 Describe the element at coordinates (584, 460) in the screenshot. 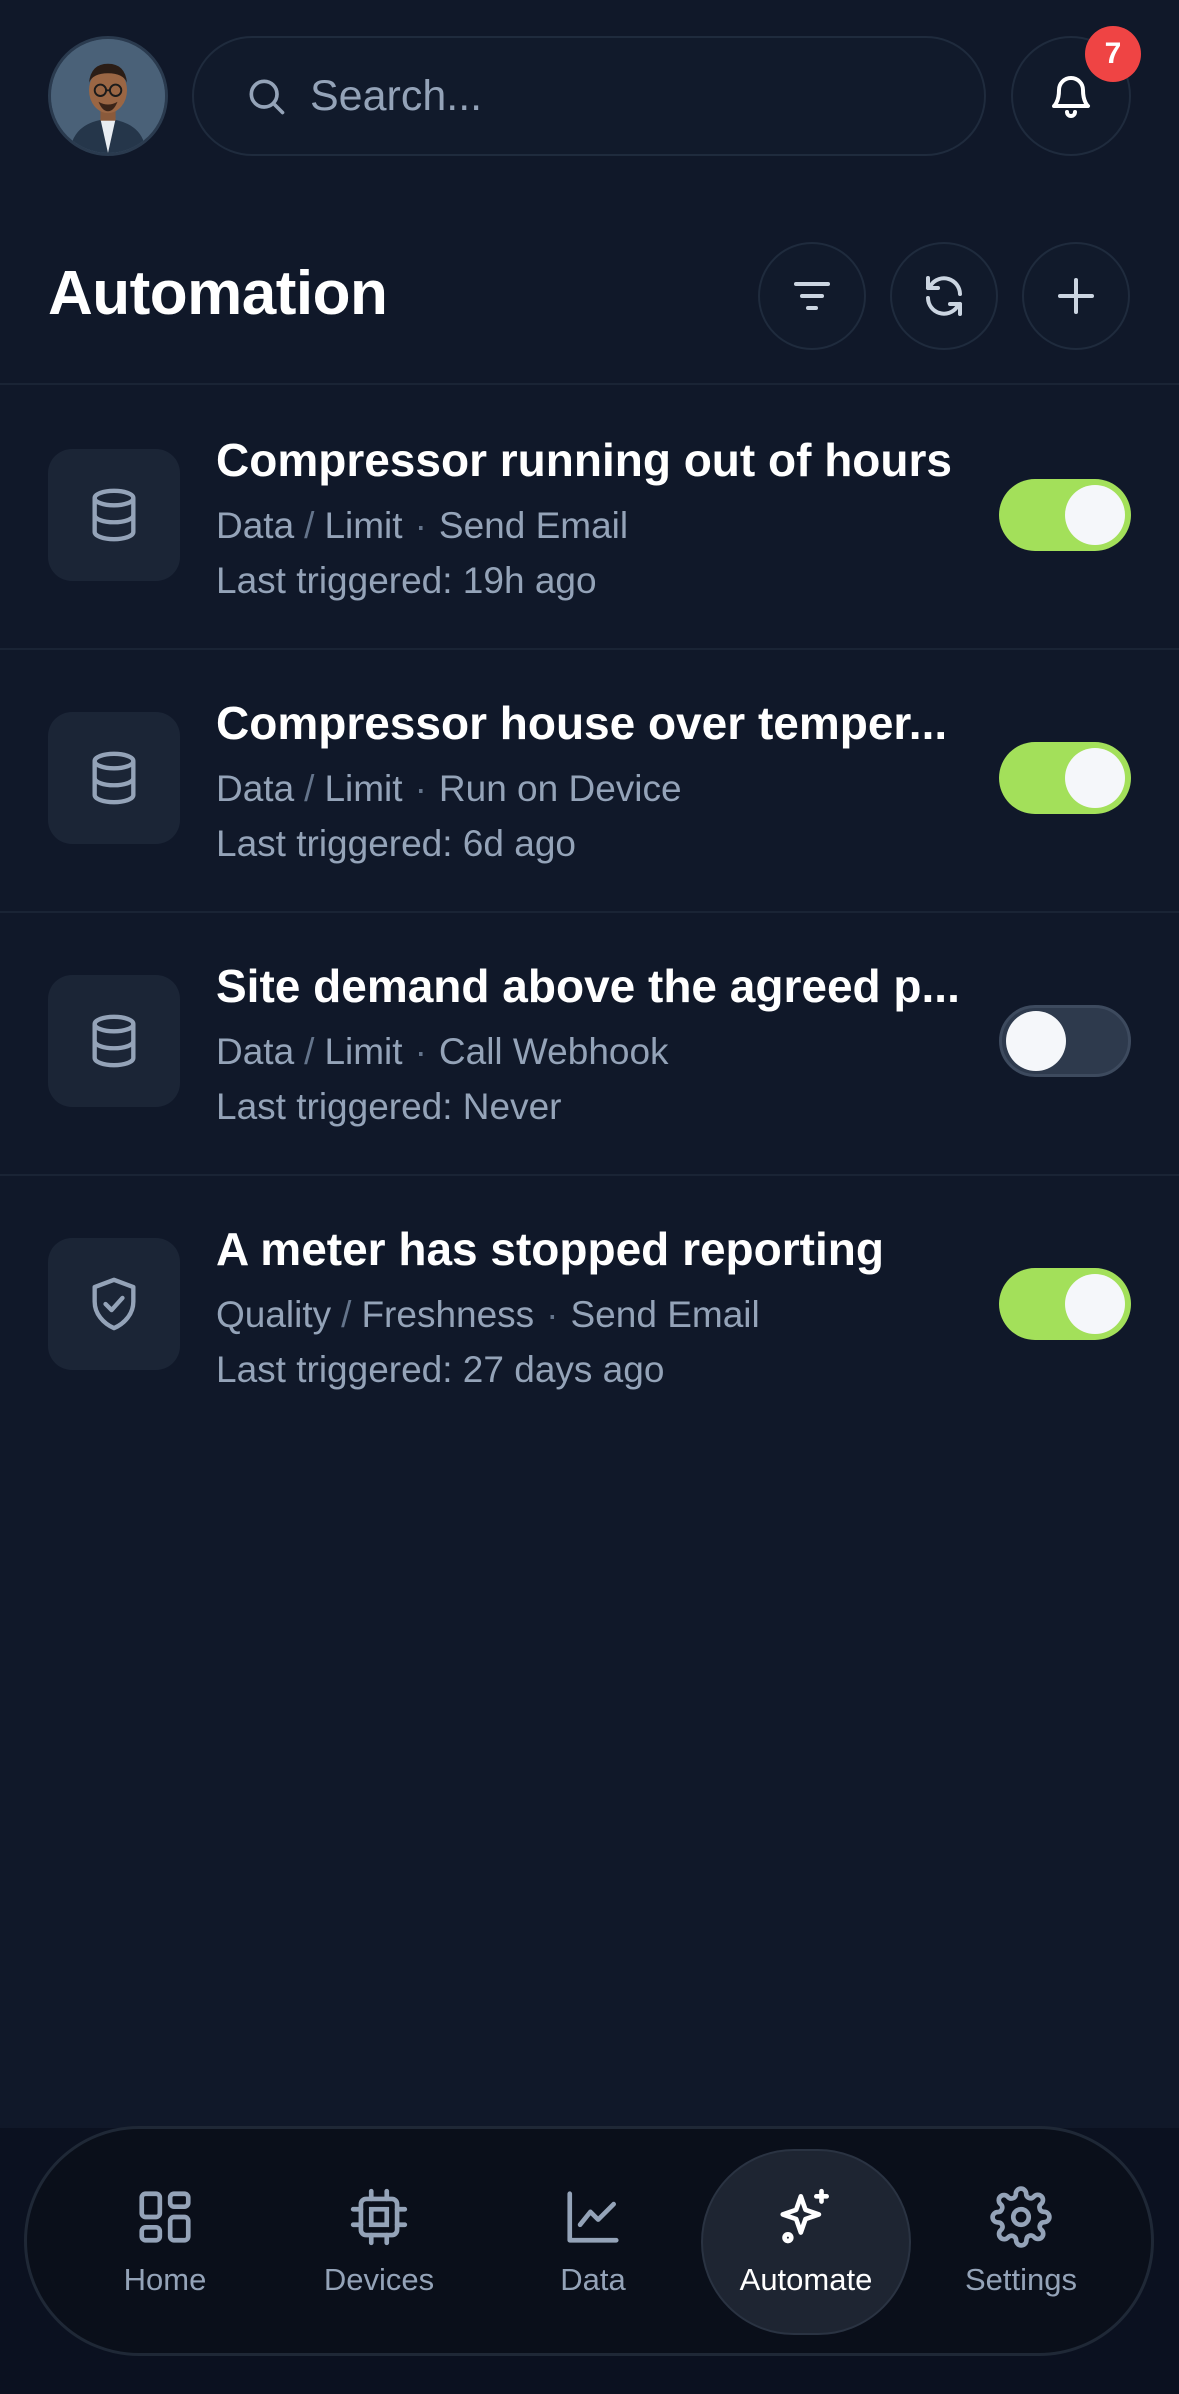

I see `automation-title: Compressor running out of hours` at that location.